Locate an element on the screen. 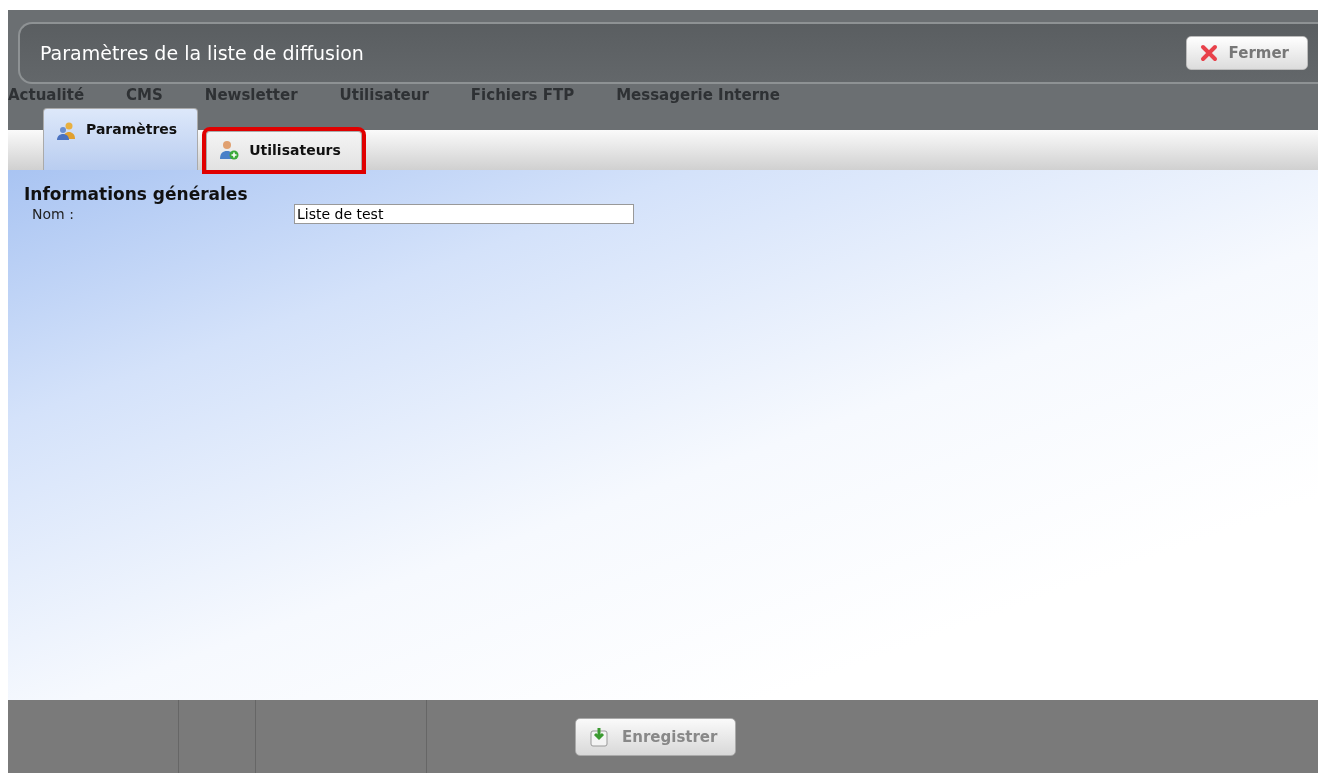 This screenshot has width=1318, height=773. close-button: Fermer is located at coordinates (1246, 53).